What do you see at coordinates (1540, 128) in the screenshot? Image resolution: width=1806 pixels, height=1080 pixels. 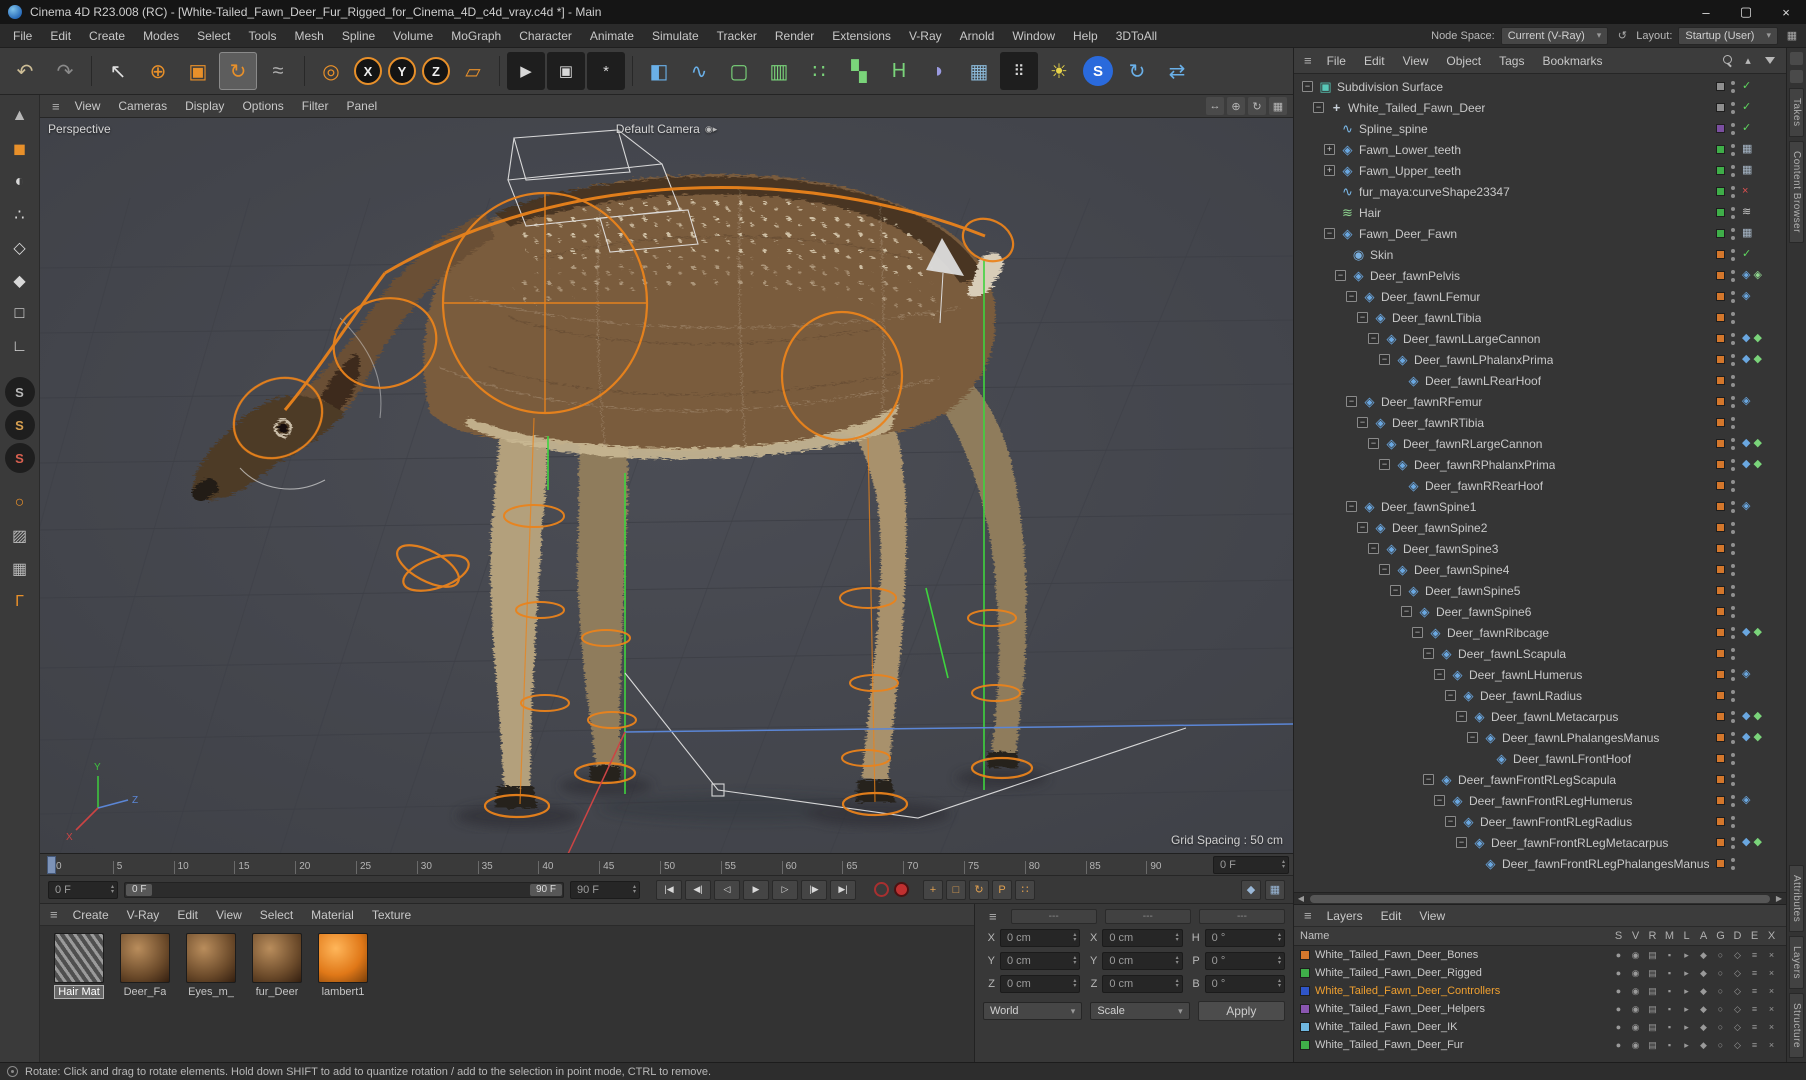 I see `tree-item-spline-spine: −∿Spline_spine✓` at bounding box center [1540, 128].